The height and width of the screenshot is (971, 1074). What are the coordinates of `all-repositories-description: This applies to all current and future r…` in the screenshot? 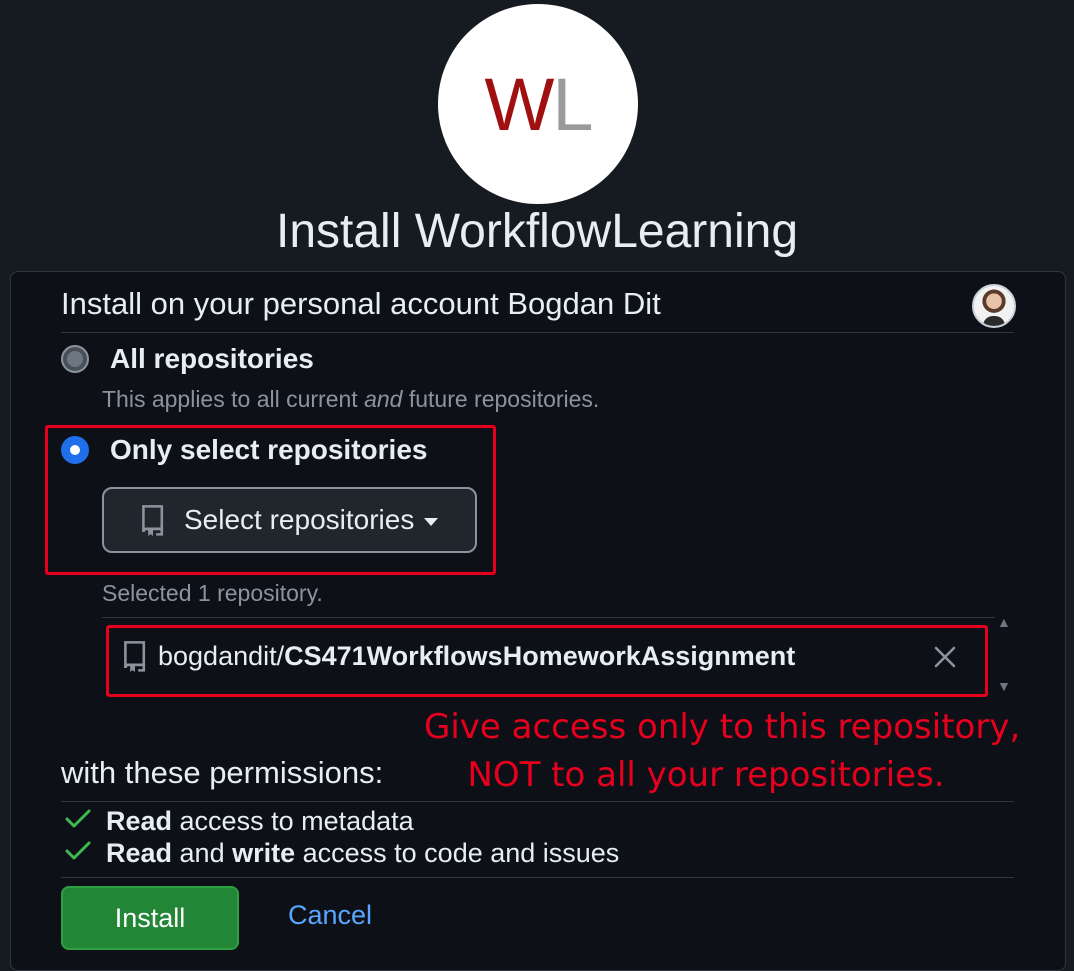 It's located at (350, 399).